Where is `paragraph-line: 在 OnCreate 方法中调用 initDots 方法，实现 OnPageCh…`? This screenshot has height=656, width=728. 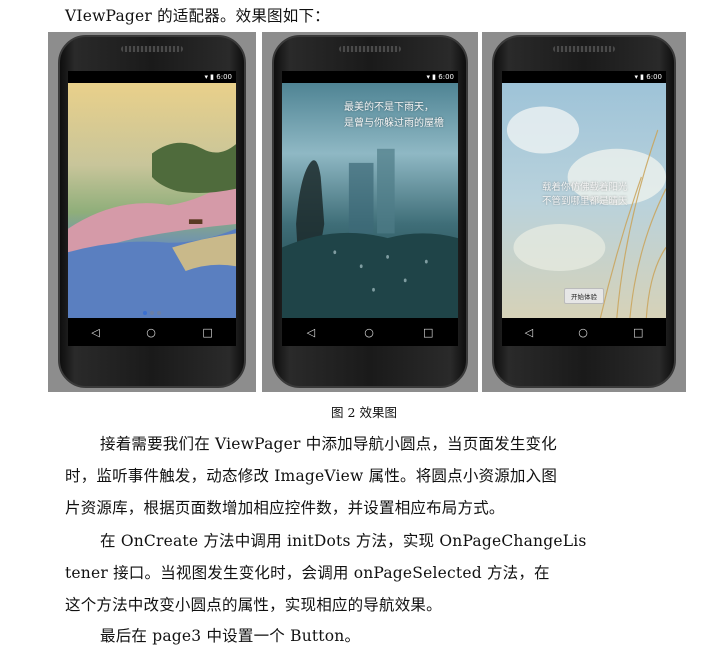
paragraph-line: 在 OnCreate 方法中调用 initDots 方法，实现 OnPageCh… is located at coordinates (343, 541).